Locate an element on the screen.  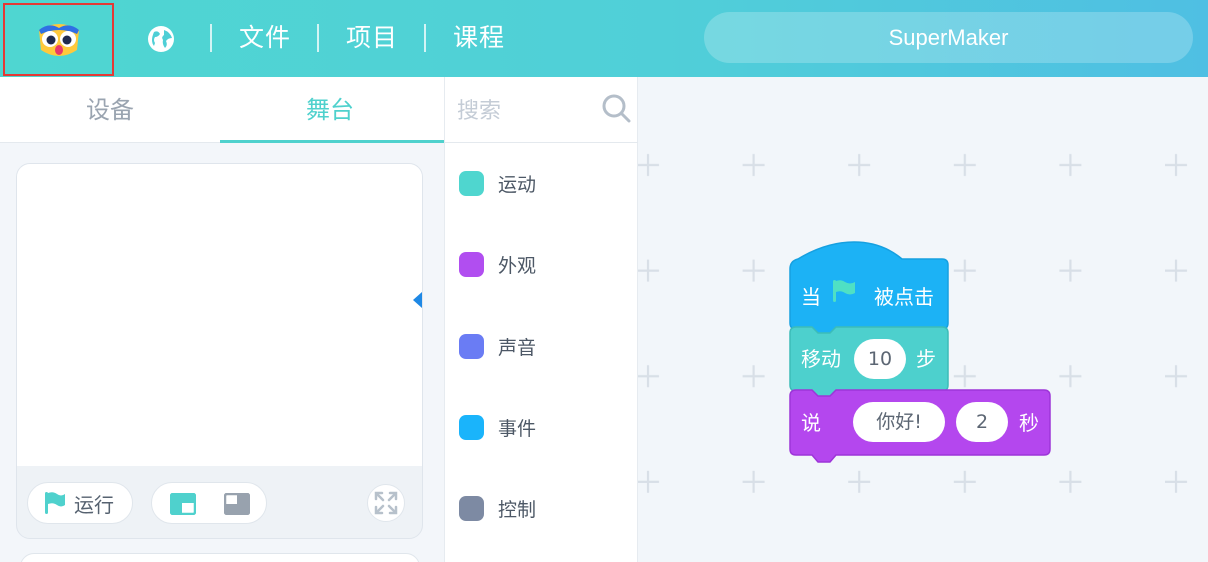
sprite-list-card is located at coordinates (220, 557).